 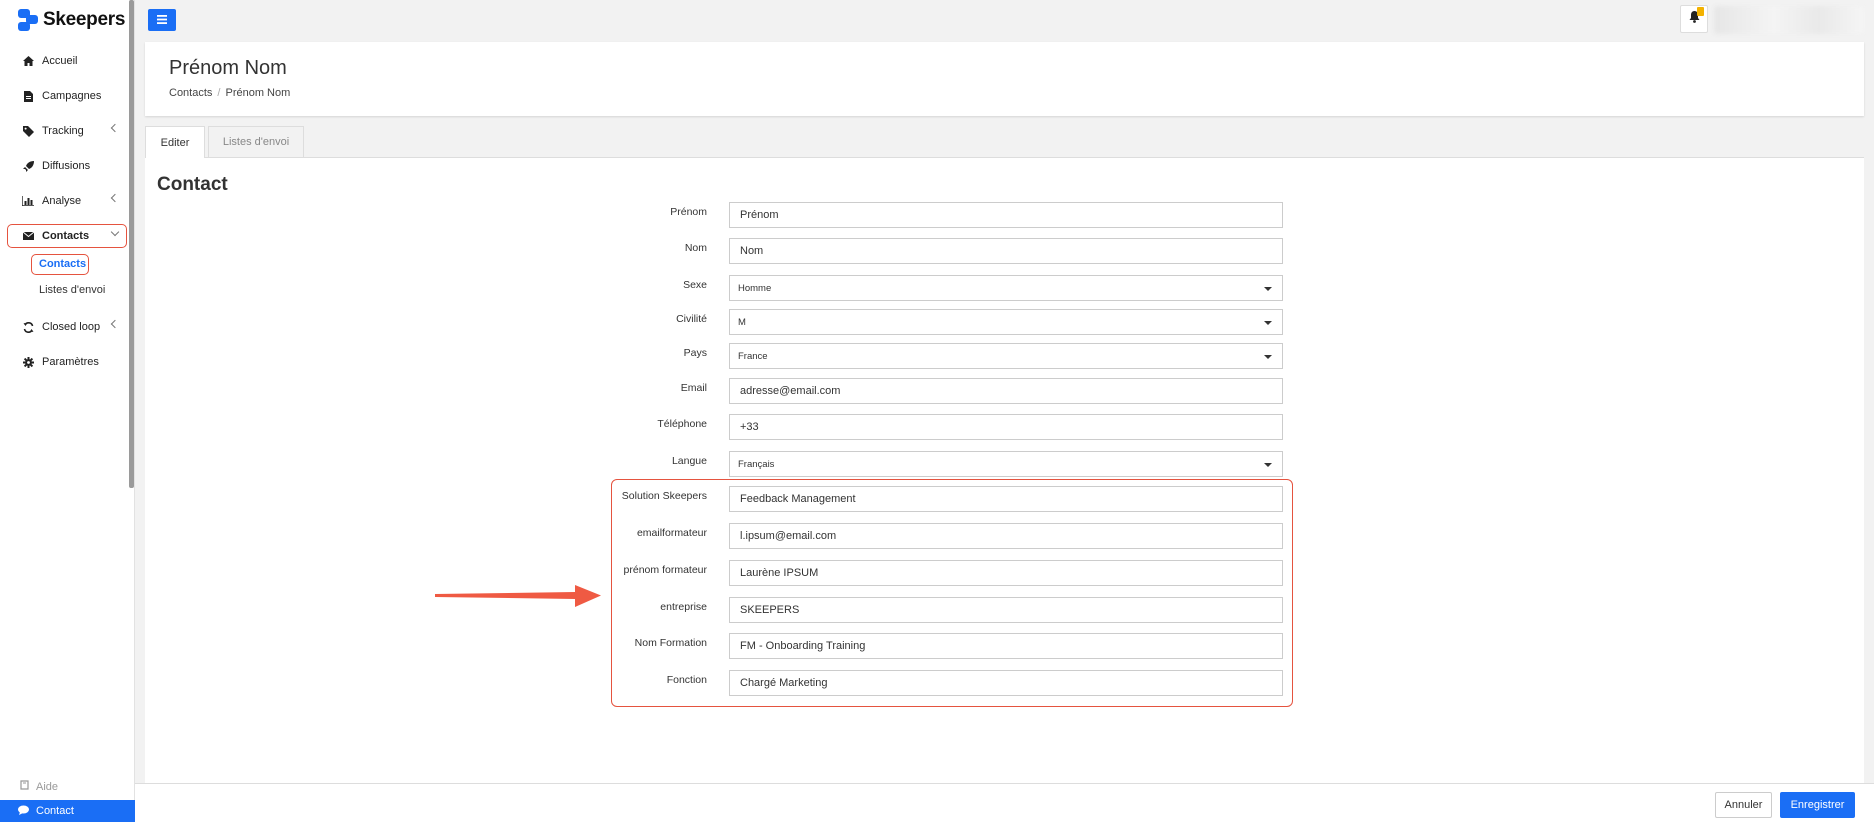 I want to click on pays-select: France, so click(x=1006, y=356).